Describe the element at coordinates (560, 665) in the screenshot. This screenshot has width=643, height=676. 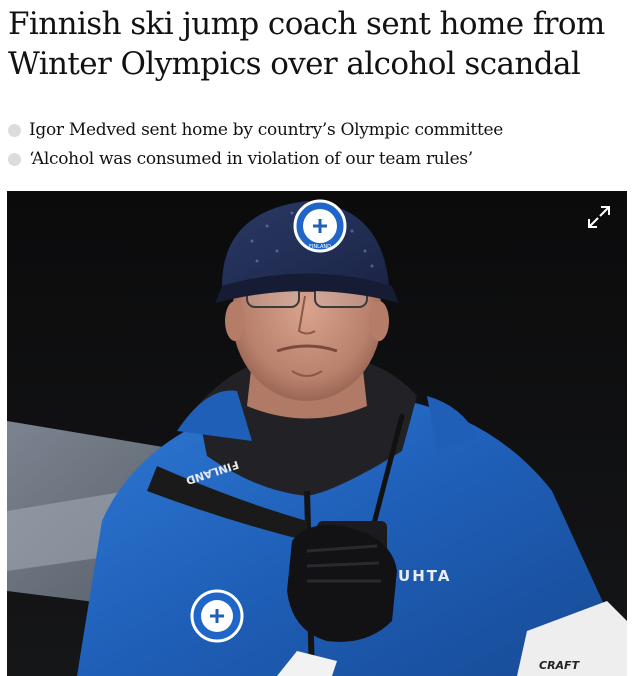
I see `craft-logo-text: CRAFT` at that location.